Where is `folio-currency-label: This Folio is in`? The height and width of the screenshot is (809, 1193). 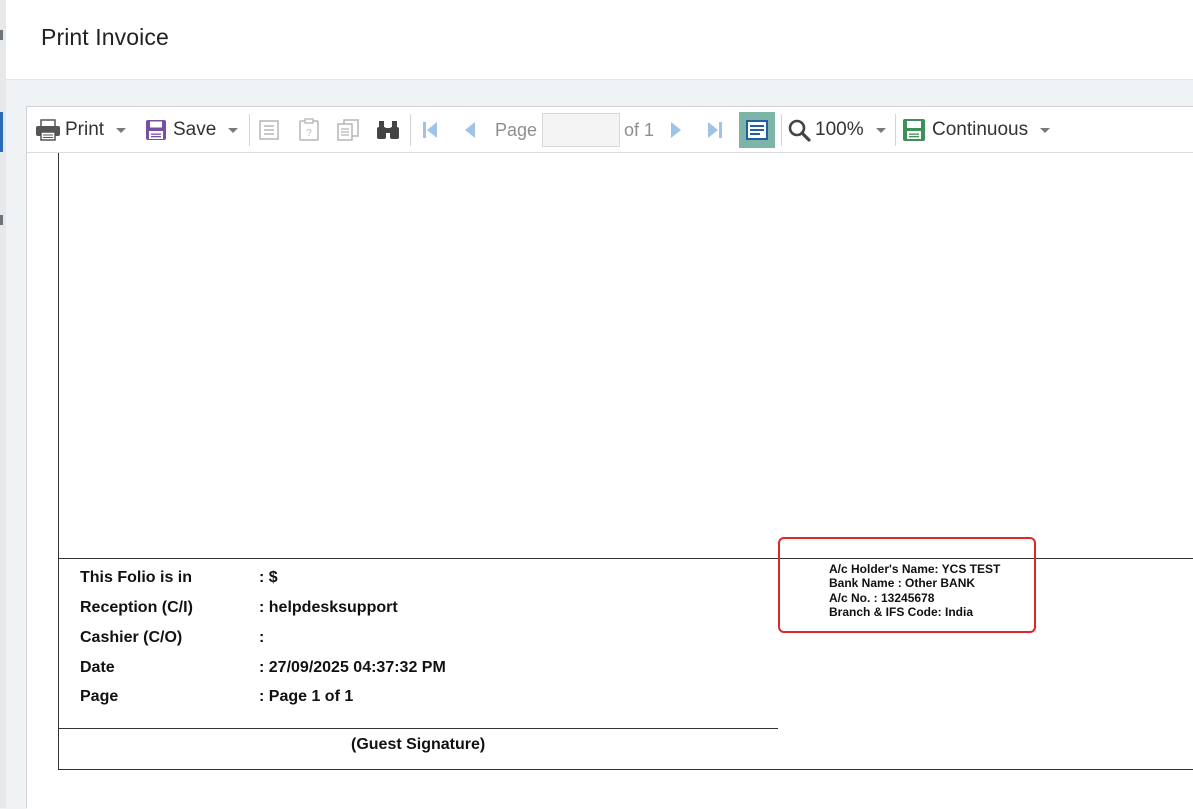 folio-currency-label: This Folio is in is located at coordinates (136, 577).